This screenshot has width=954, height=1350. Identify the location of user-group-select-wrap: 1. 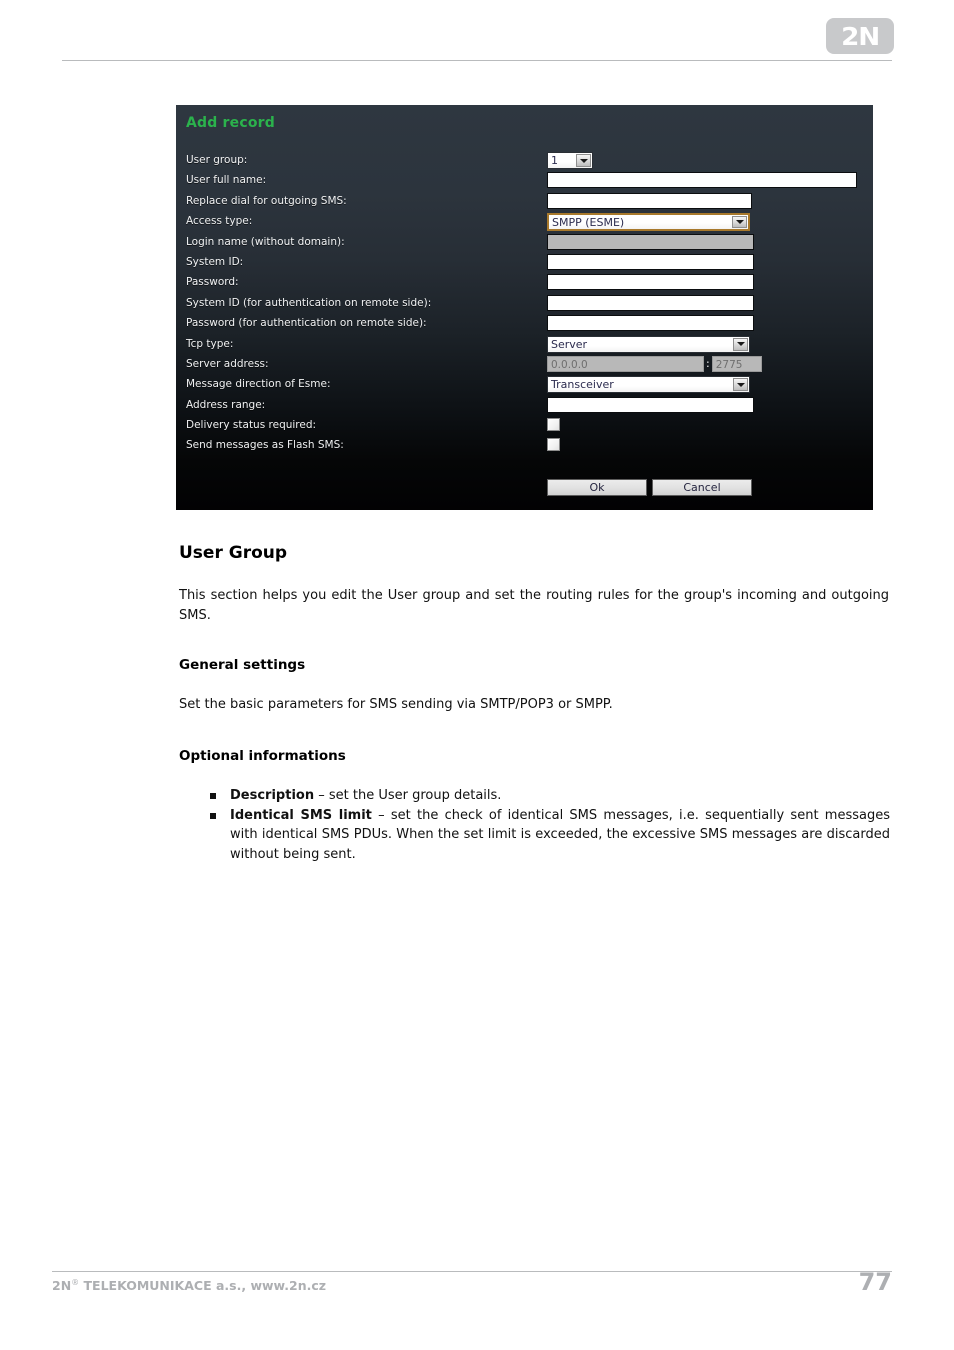
(570, 160).